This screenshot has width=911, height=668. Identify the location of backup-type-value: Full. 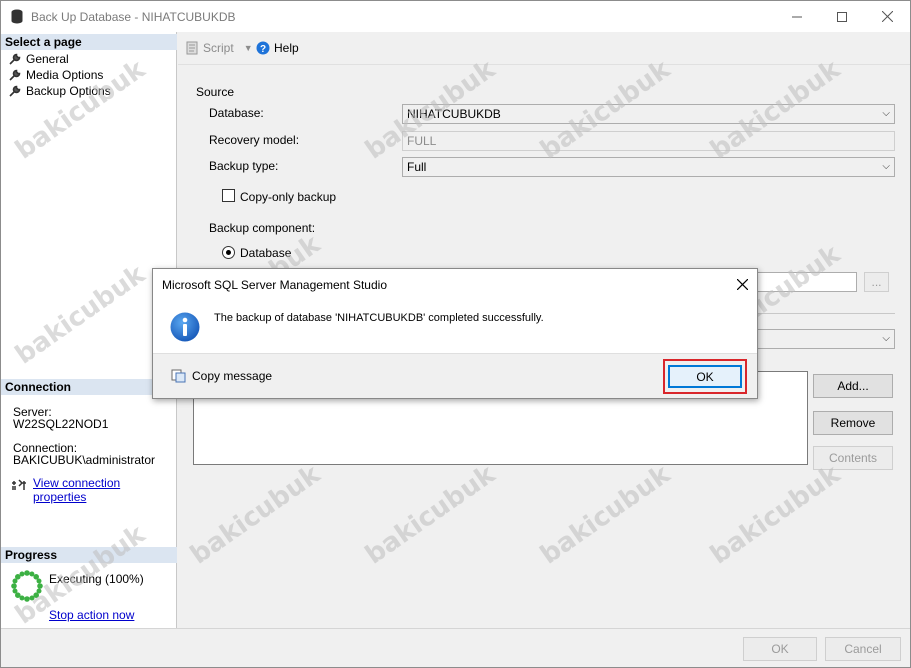
(417, 167).